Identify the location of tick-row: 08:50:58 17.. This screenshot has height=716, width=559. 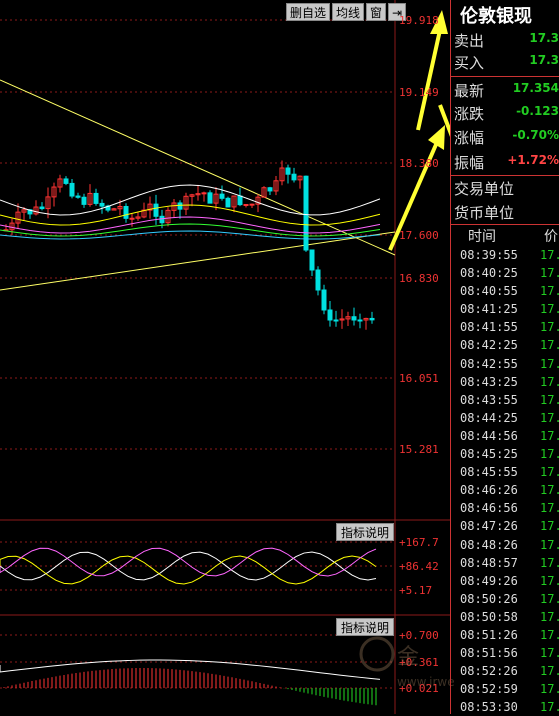
(505, 617).